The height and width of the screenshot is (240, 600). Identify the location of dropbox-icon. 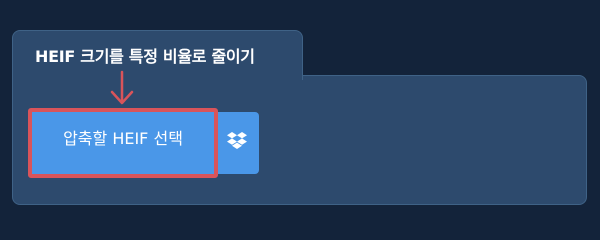
(236, 140).